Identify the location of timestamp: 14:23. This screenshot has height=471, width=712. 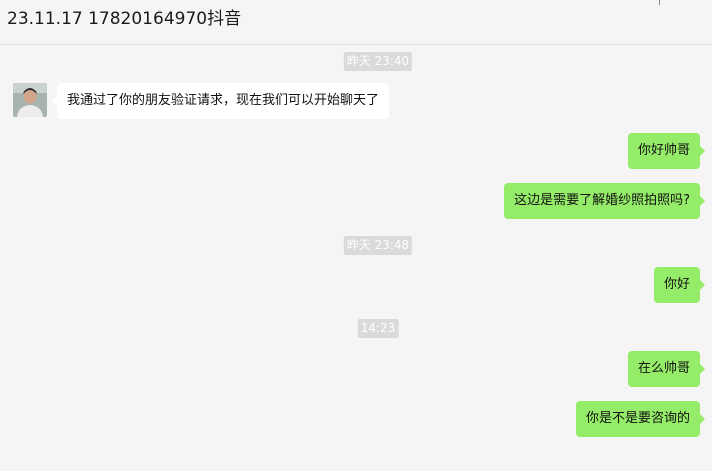
(378, 328).